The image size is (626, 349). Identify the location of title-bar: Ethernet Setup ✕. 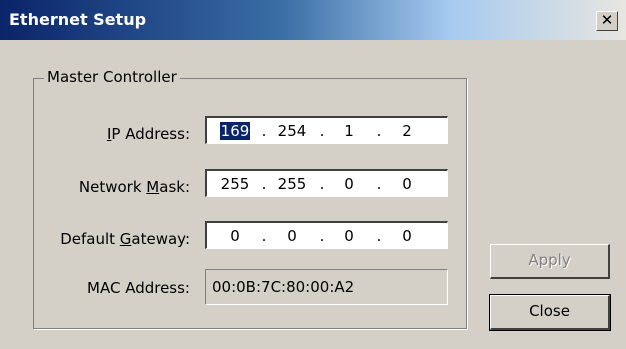
(313, 20).